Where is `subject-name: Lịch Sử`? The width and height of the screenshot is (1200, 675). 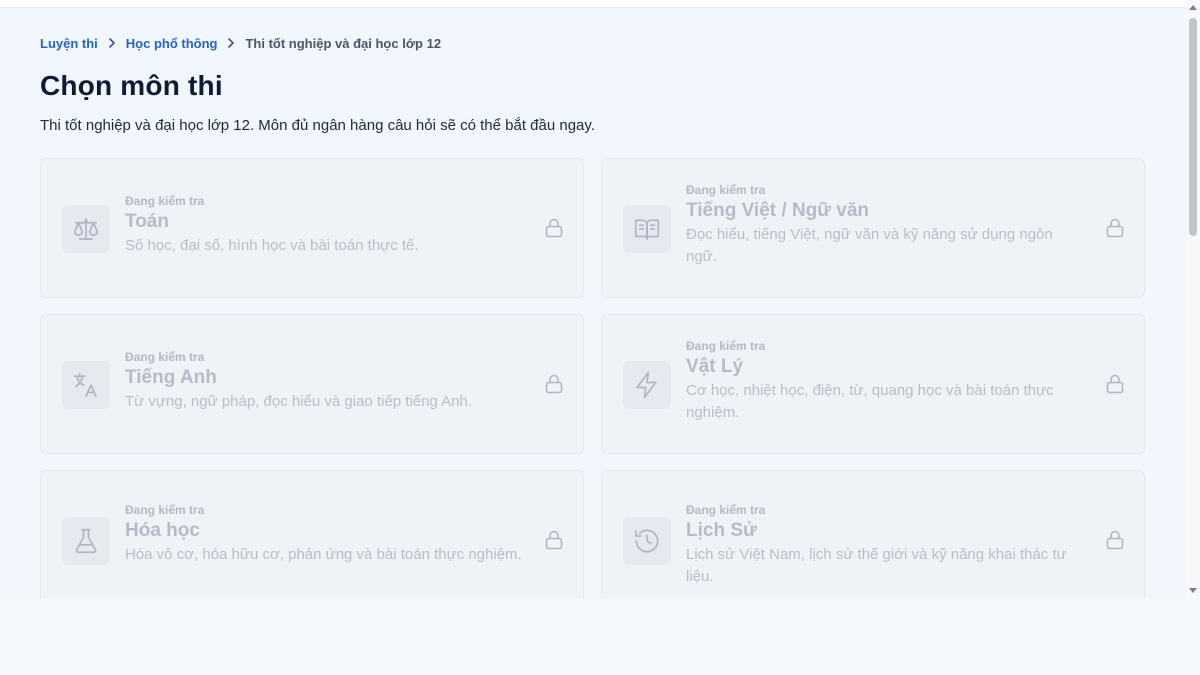 subject-name: Lịch Sử is located at coordinates (721, 530).